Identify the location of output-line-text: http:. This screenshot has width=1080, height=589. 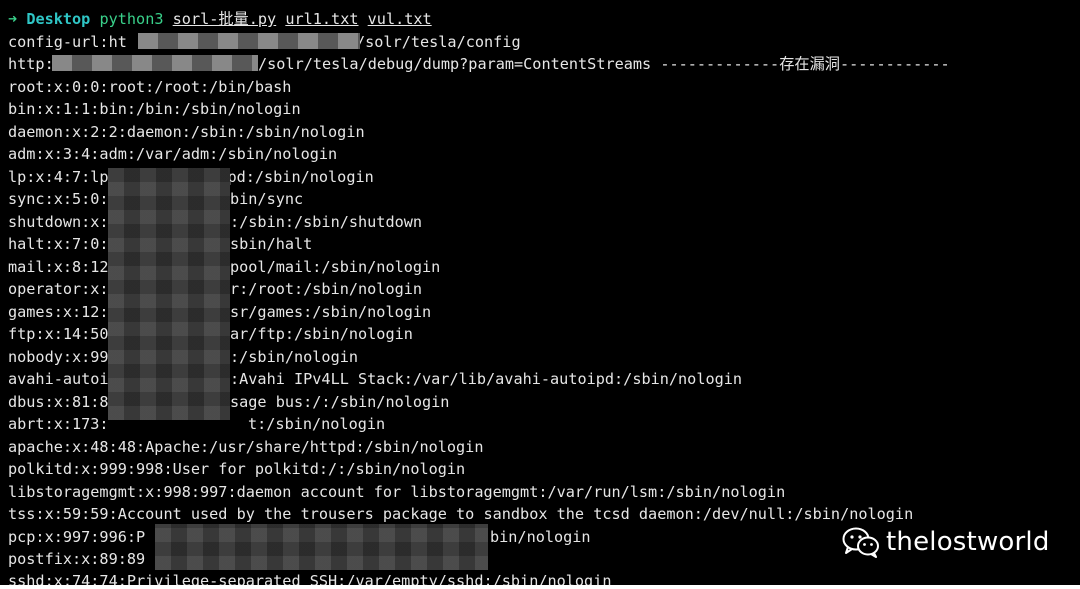
(31, 64).